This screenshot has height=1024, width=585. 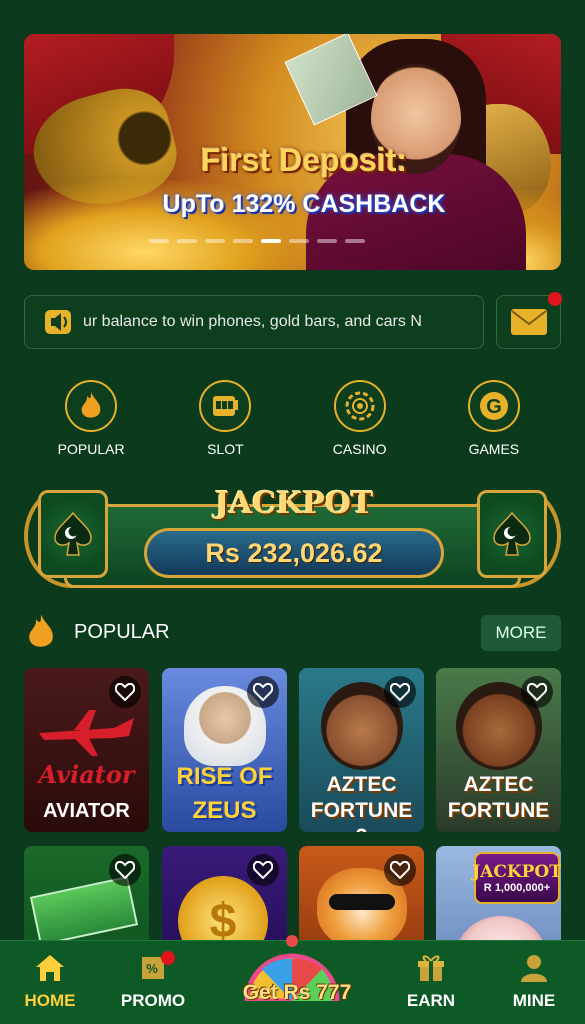 I want to click on user-icon, so click(x=534, y=968).